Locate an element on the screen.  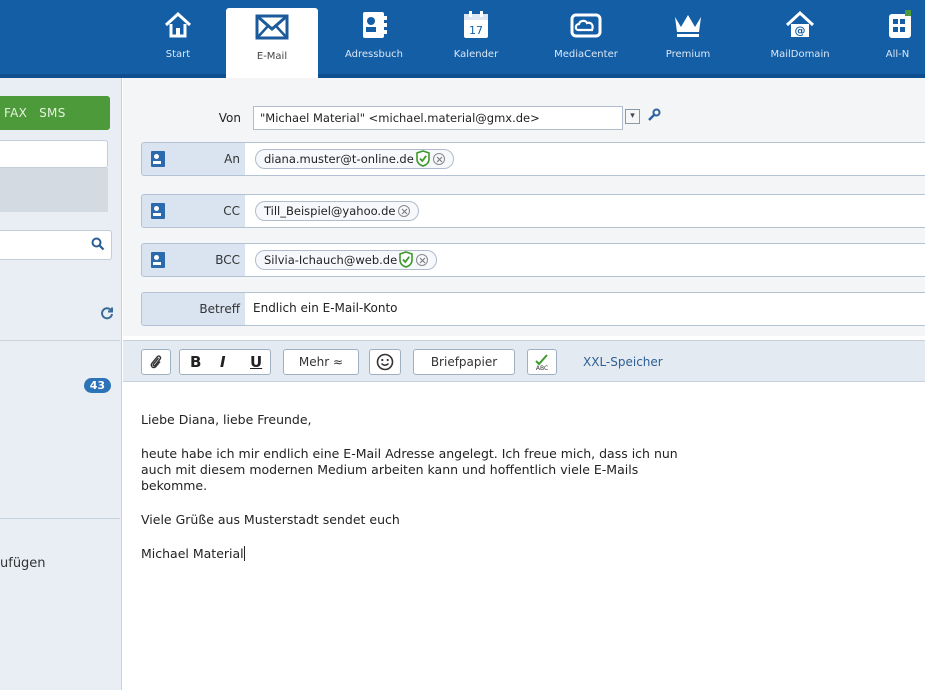
nav-label-adressbuch: Adressbuch is located at coordinates (374, 54).